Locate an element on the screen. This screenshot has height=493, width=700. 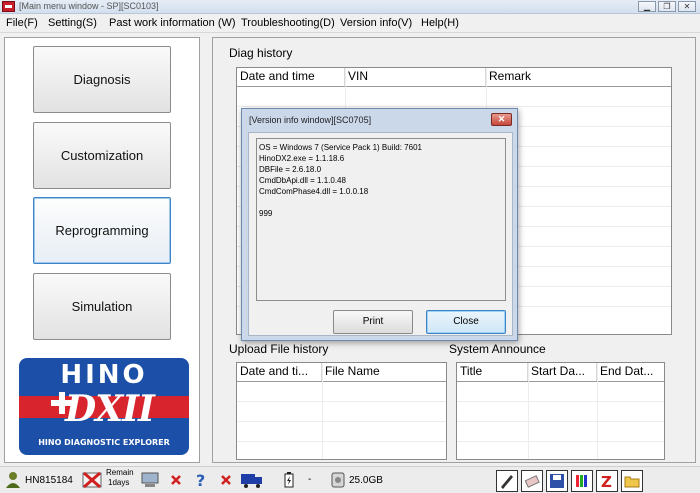
menu-help: Help(H) is located at coordinates (440, 23).